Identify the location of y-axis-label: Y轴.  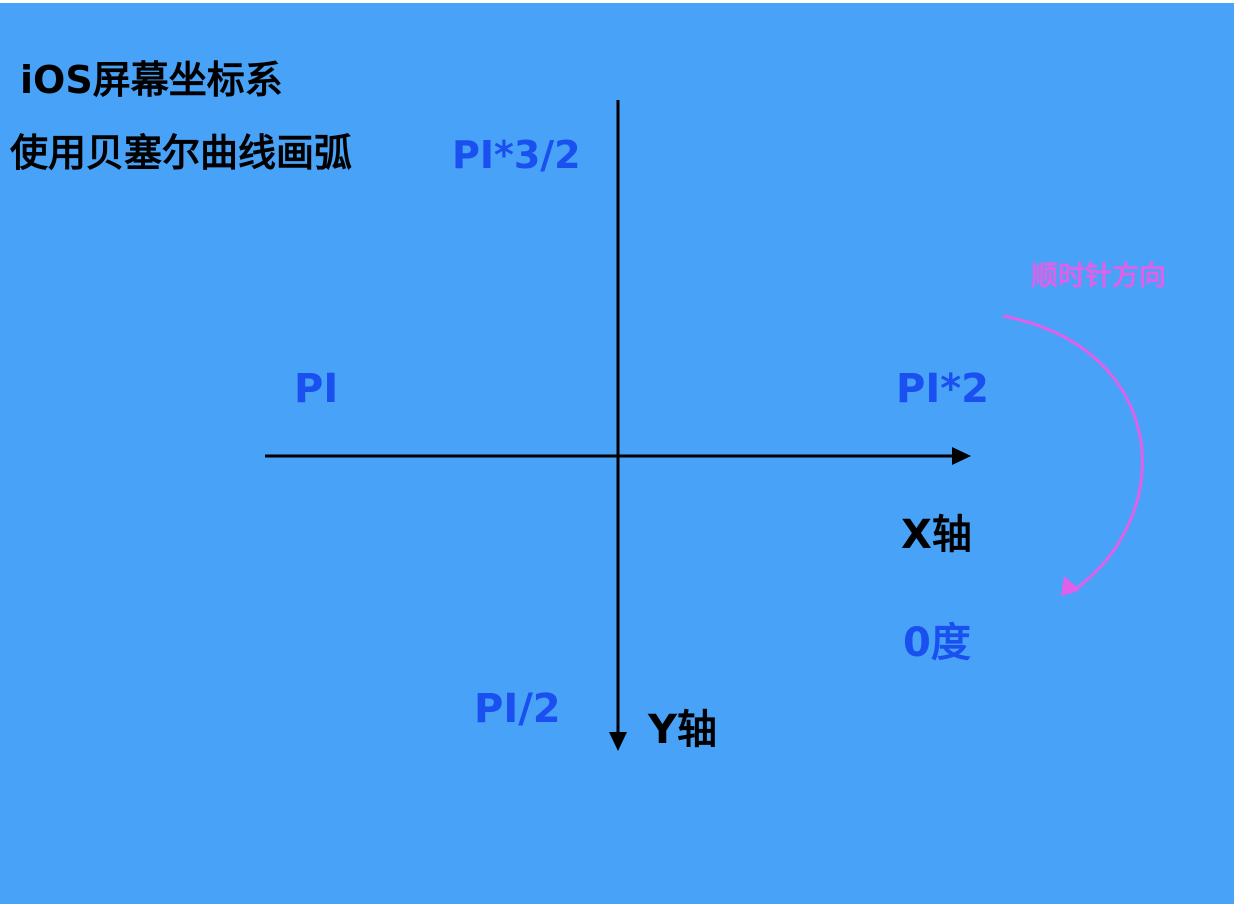
(682, 730).